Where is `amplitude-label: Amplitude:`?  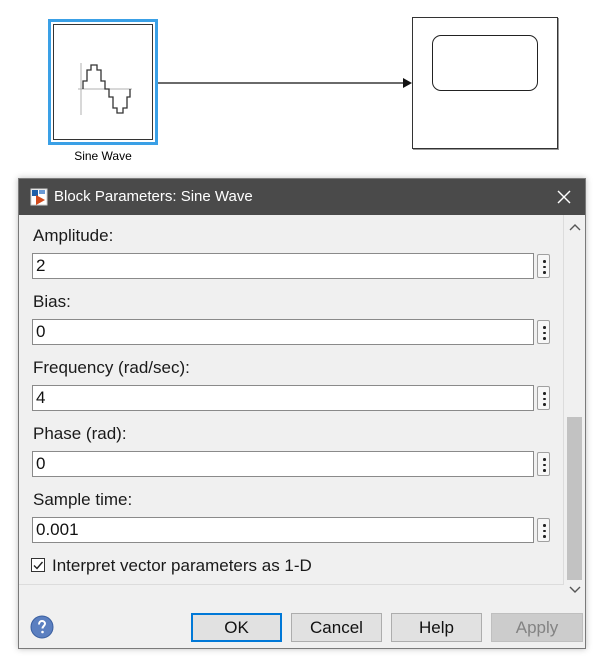
amplitude-label: Amplitude: is located at coordinates (73, 235).